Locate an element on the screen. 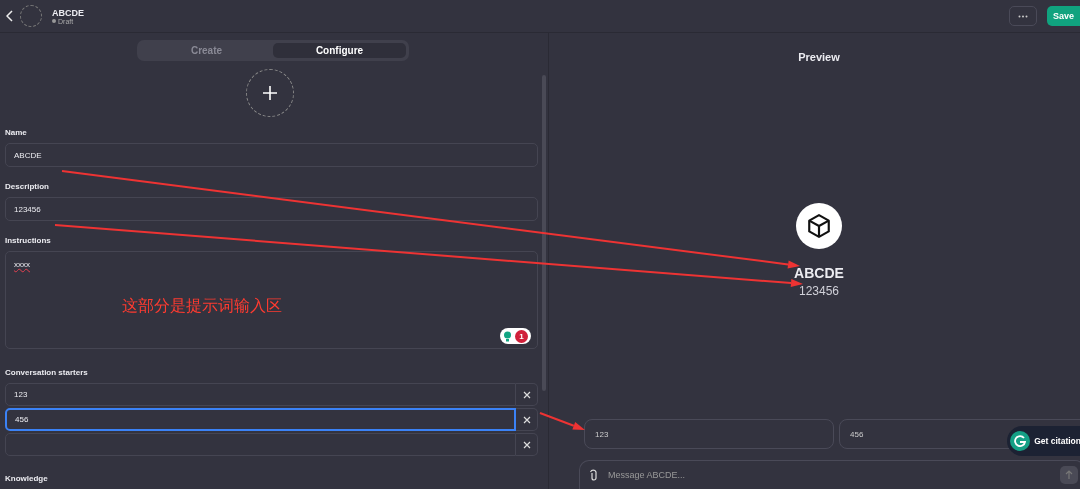 The height and width of the screenshot is (489, 1080). plus-icon is located at coordinates (270, 93).